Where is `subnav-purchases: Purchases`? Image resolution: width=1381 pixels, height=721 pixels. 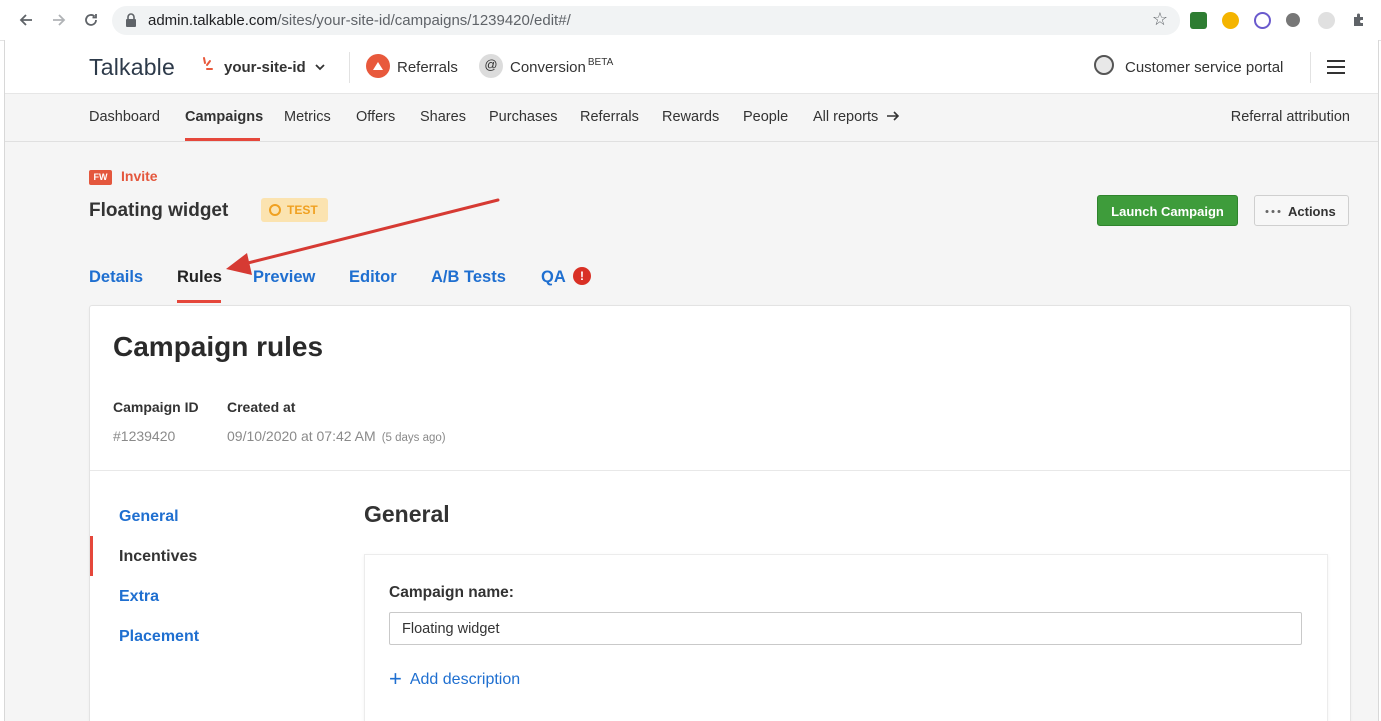
subnav-purchases: Purchases is located at coordinates (523, 117).